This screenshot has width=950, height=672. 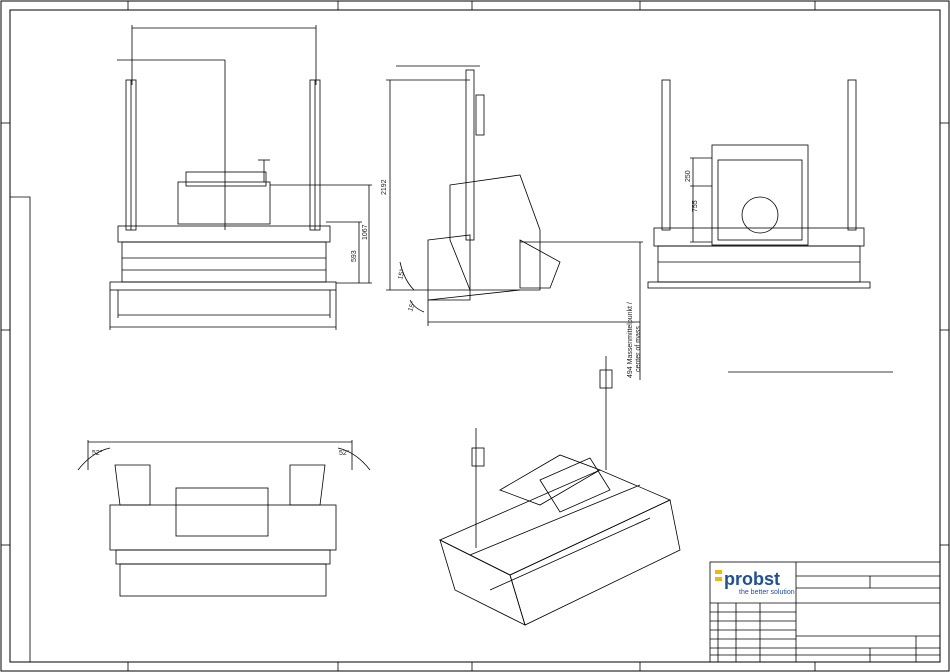 What do you see at coordinates (224, 518) in the screenshot?
I see `top-view` at bounding box center [224, 518].